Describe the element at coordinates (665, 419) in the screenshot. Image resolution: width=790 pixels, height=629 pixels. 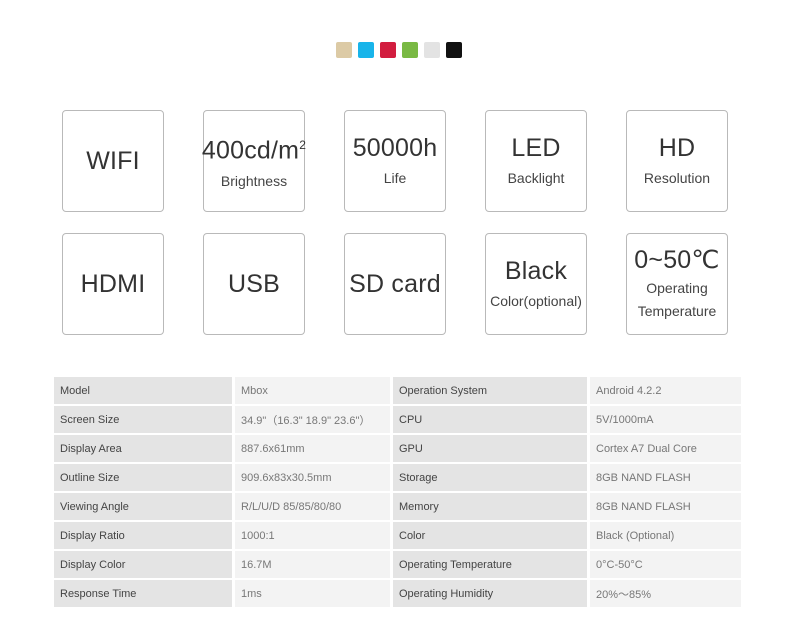
I see `spec-value: 5V/1000mA` at that location.